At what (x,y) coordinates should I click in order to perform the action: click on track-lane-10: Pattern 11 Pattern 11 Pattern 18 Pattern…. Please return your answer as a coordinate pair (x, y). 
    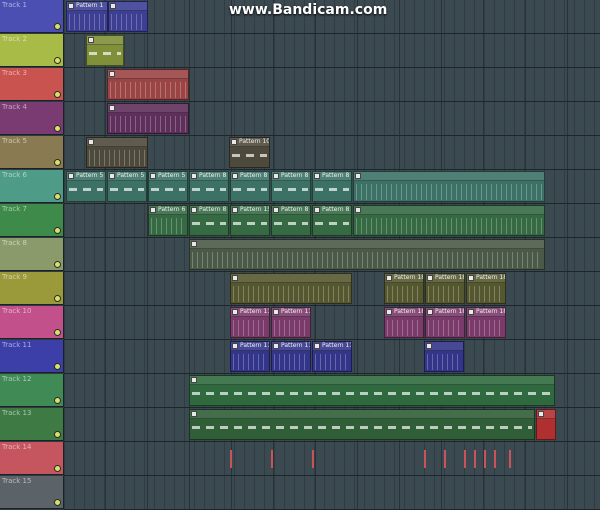
    Looking at the image, I should click on (332, 323).